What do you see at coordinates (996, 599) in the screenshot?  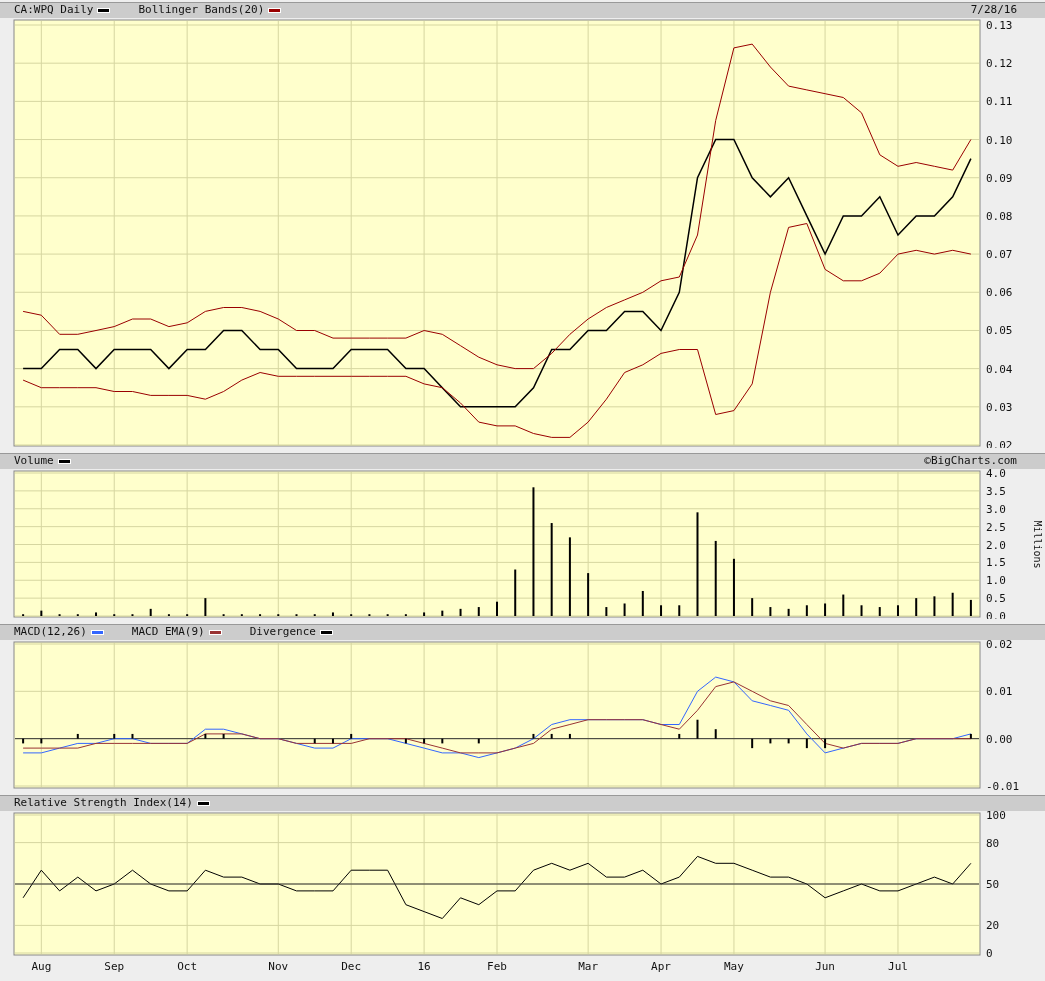 I see `axis-tick-label: 0.5` at bounding box center [996, 599].